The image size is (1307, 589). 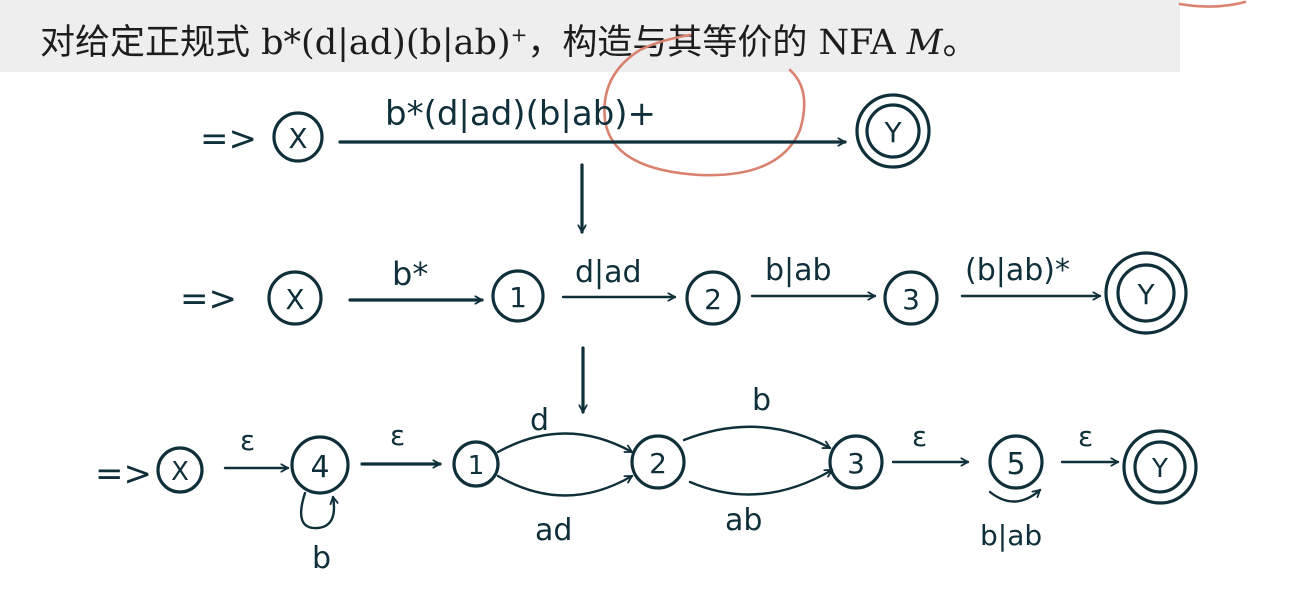 What do you see at coordinates (757, 437) in the screenshot?
I see `row3-edge-2-3-top` at bounding box center [757, 437].